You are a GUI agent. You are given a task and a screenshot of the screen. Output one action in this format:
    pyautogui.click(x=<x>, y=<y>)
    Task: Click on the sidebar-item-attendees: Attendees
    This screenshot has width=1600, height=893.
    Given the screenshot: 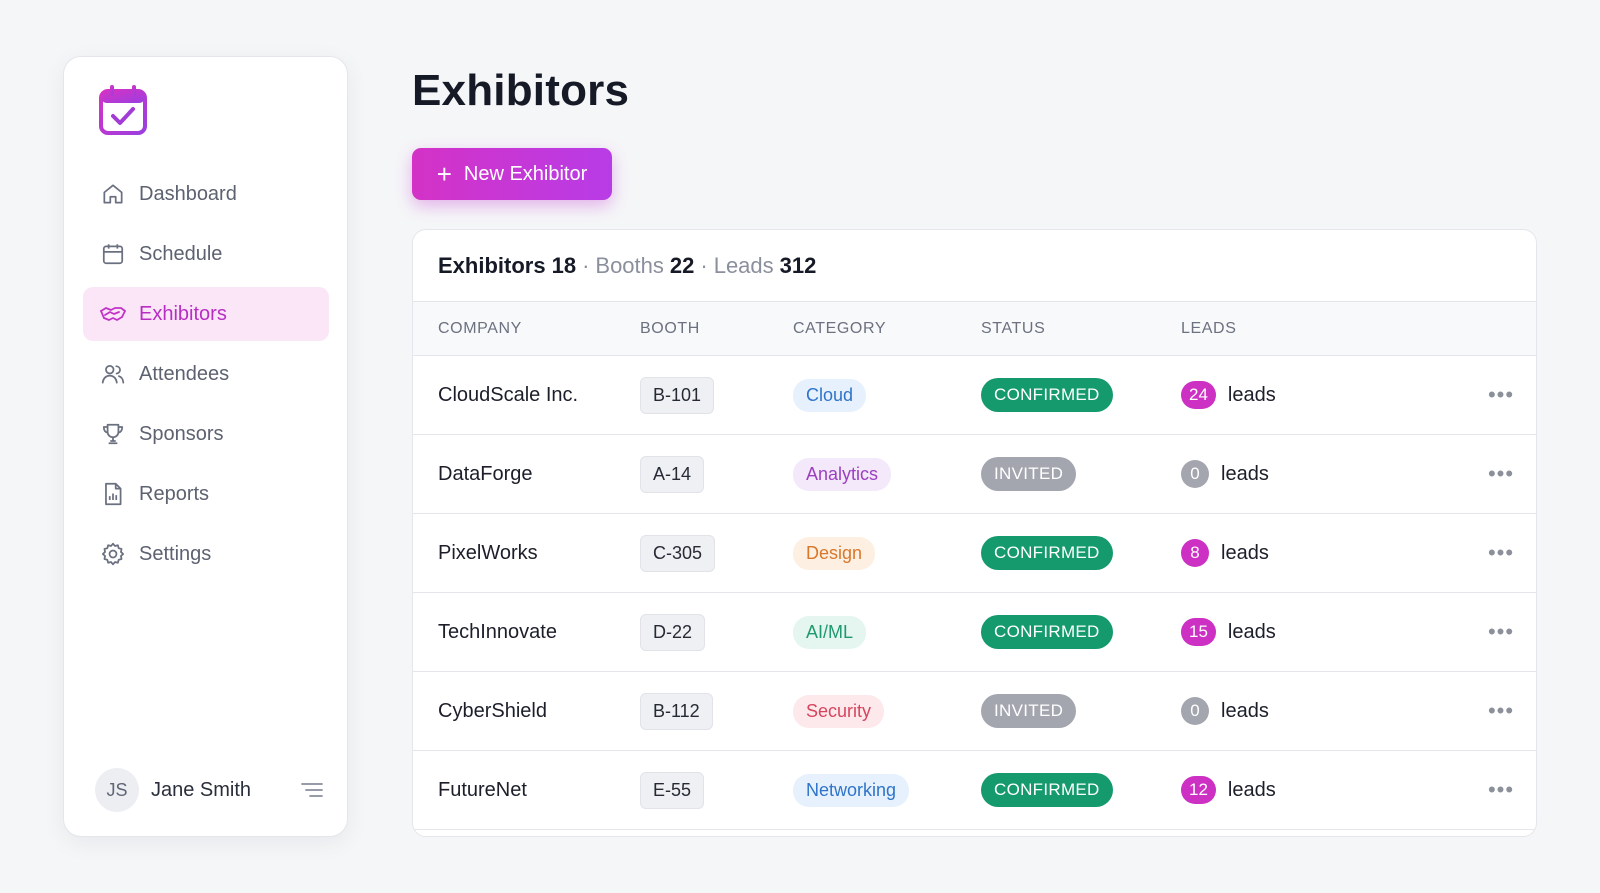 What is the action you would take?
    pyautogui.click(x=206, y=374)
    